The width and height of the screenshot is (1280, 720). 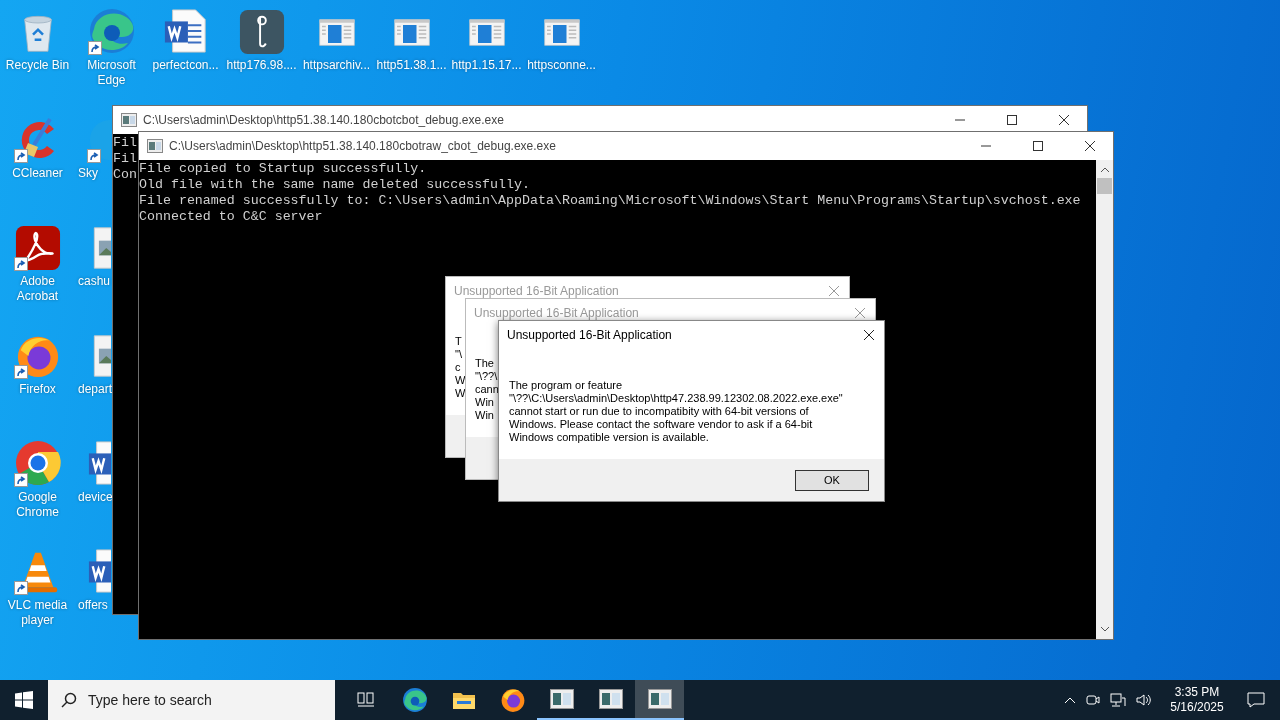 What do you see at coordinates (283, 169) in the screenshot?
I see `console-line: File copied to Startup successfully.` at bounding box center [283, 169].